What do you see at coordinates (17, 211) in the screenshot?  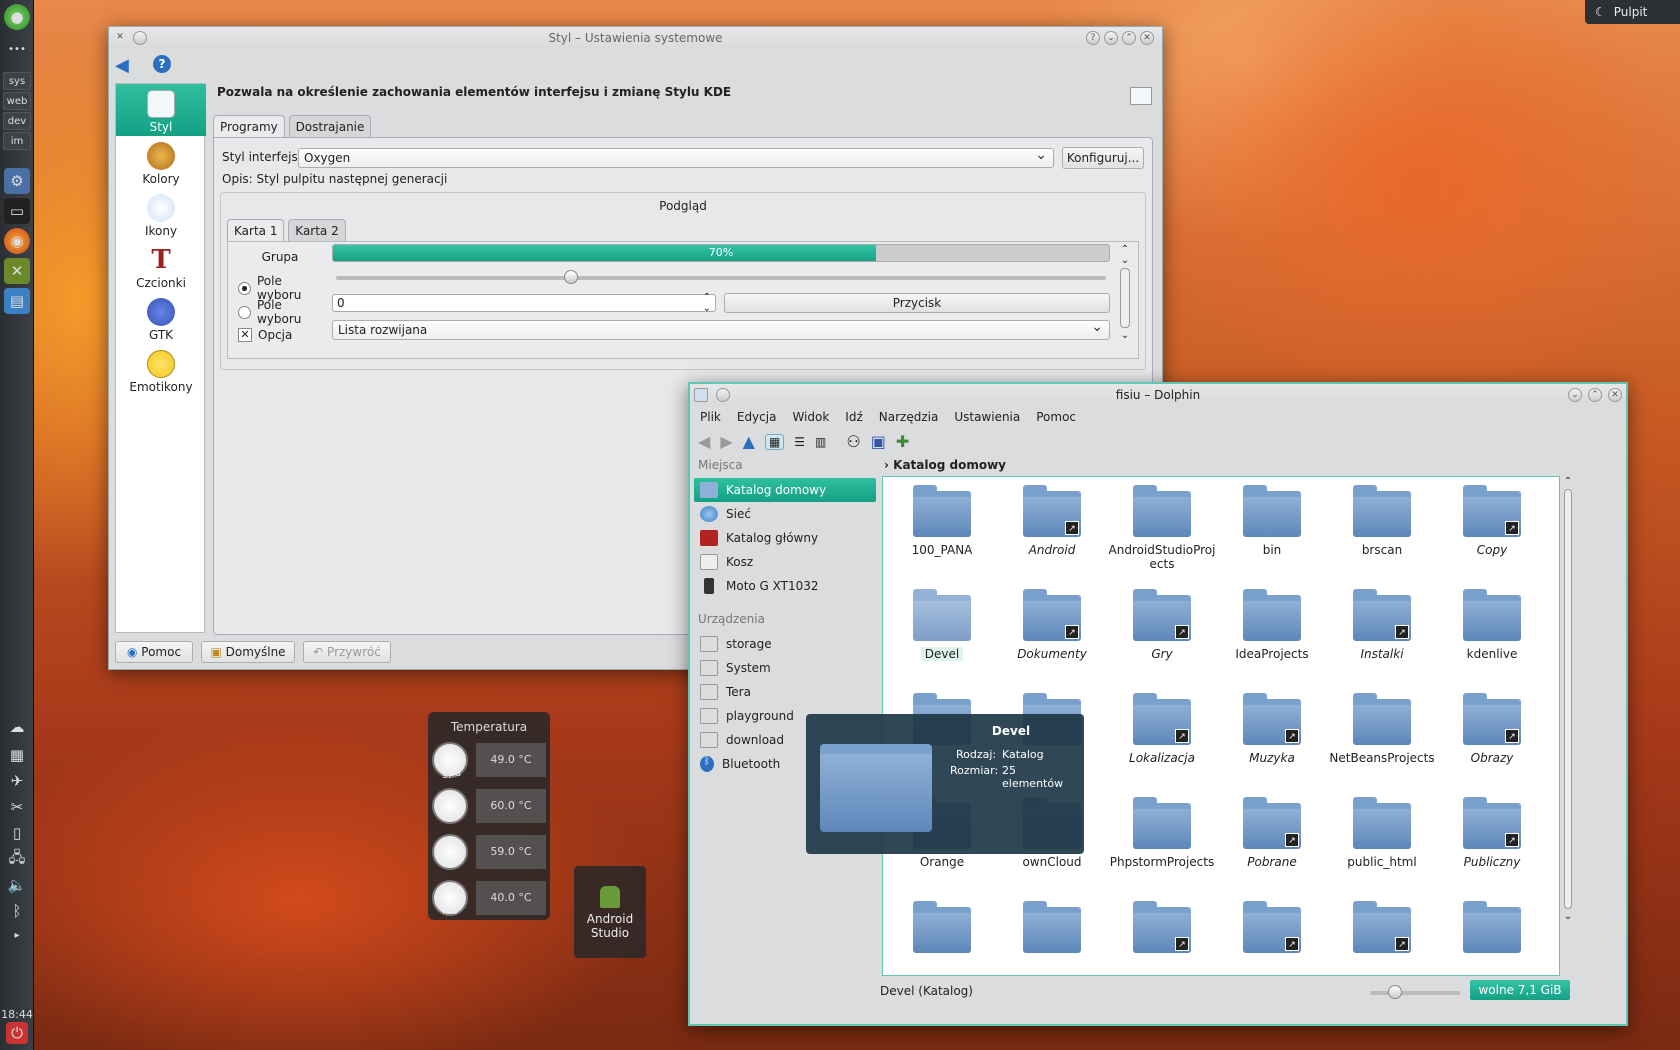 I see `terminal-task-icon: ▭` at bounding box center [17, 211].